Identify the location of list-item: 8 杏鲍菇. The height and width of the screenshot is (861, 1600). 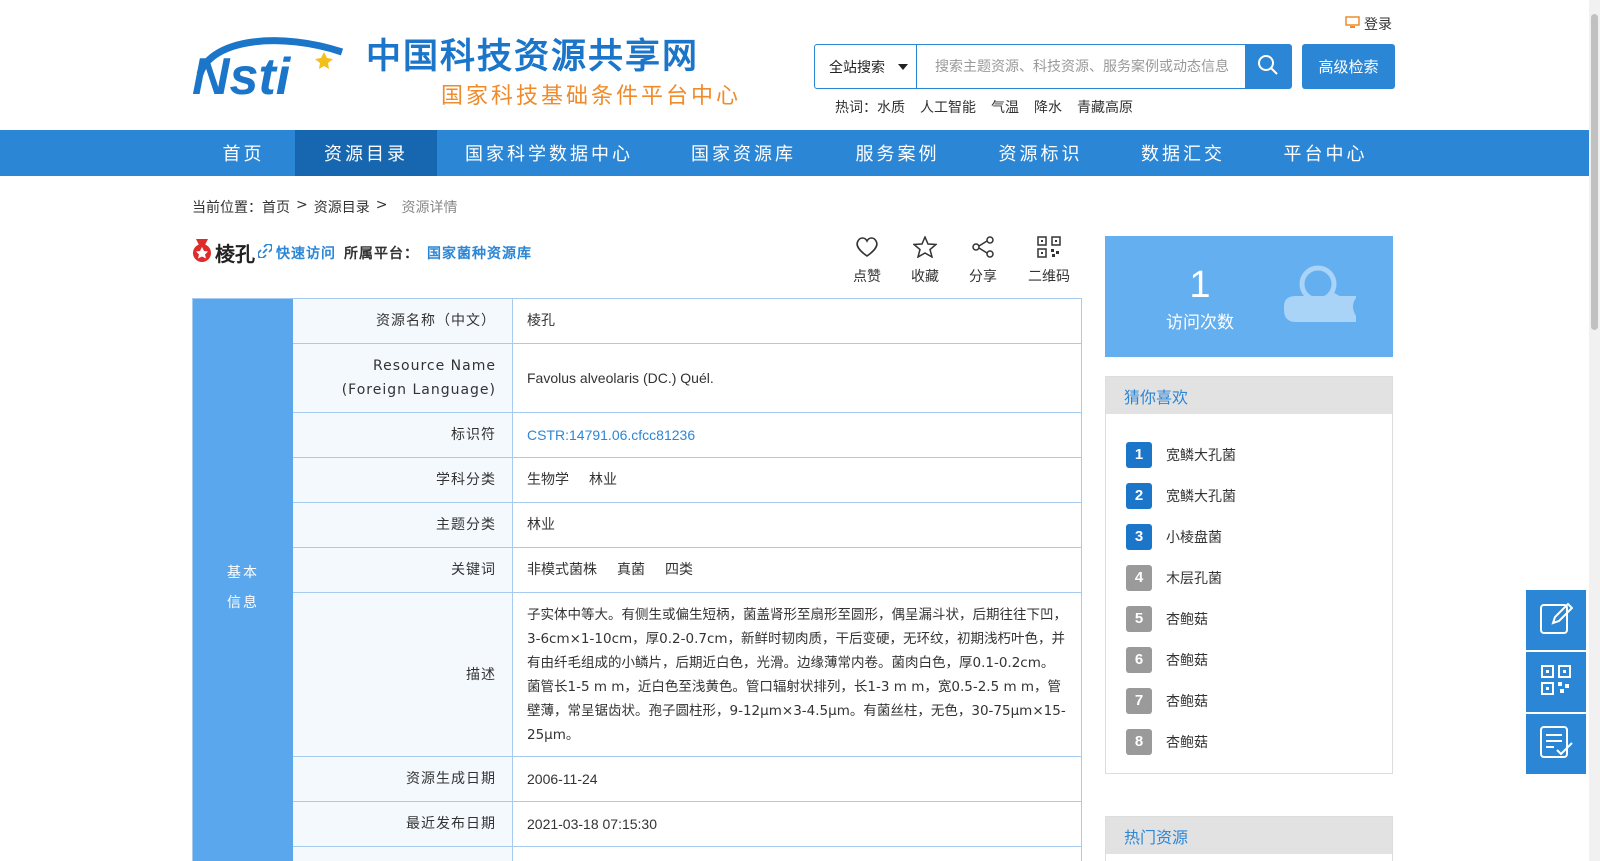
(1259, 741).